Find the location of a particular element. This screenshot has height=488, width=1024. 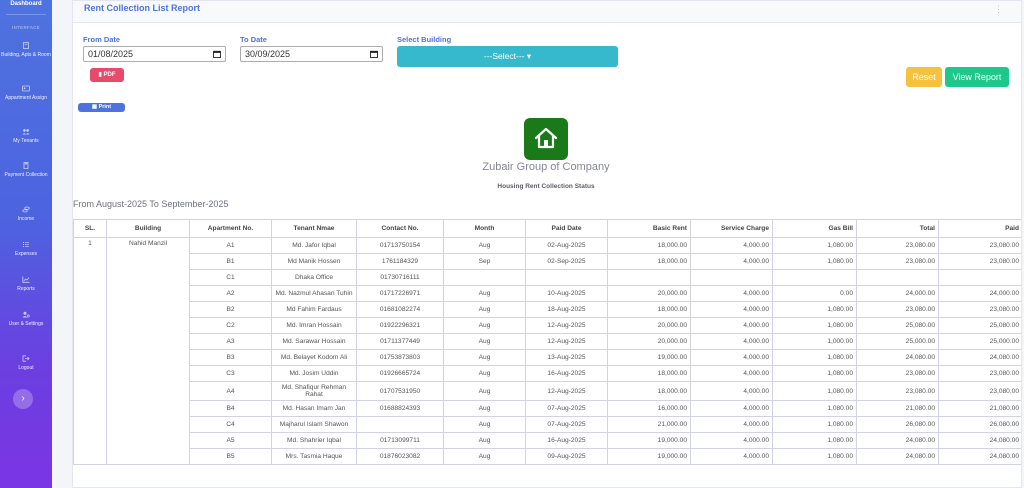

contact-cell: 01681082274 is located at coordinates (400, 309).